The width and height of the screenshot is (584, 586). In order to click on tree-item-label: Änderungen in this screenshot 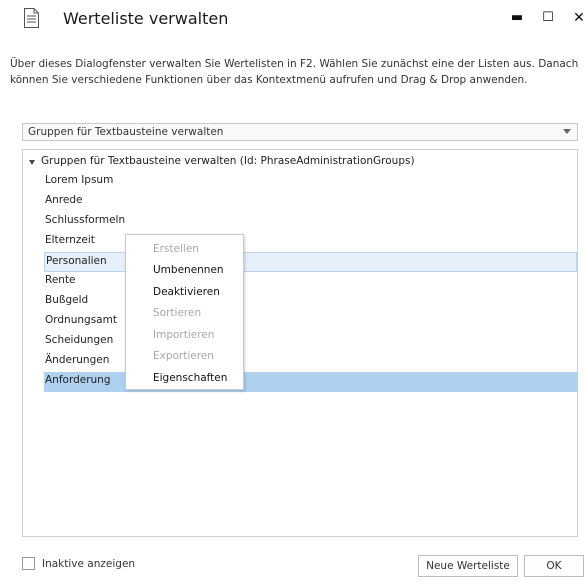, I will do `click(77, 360)`.